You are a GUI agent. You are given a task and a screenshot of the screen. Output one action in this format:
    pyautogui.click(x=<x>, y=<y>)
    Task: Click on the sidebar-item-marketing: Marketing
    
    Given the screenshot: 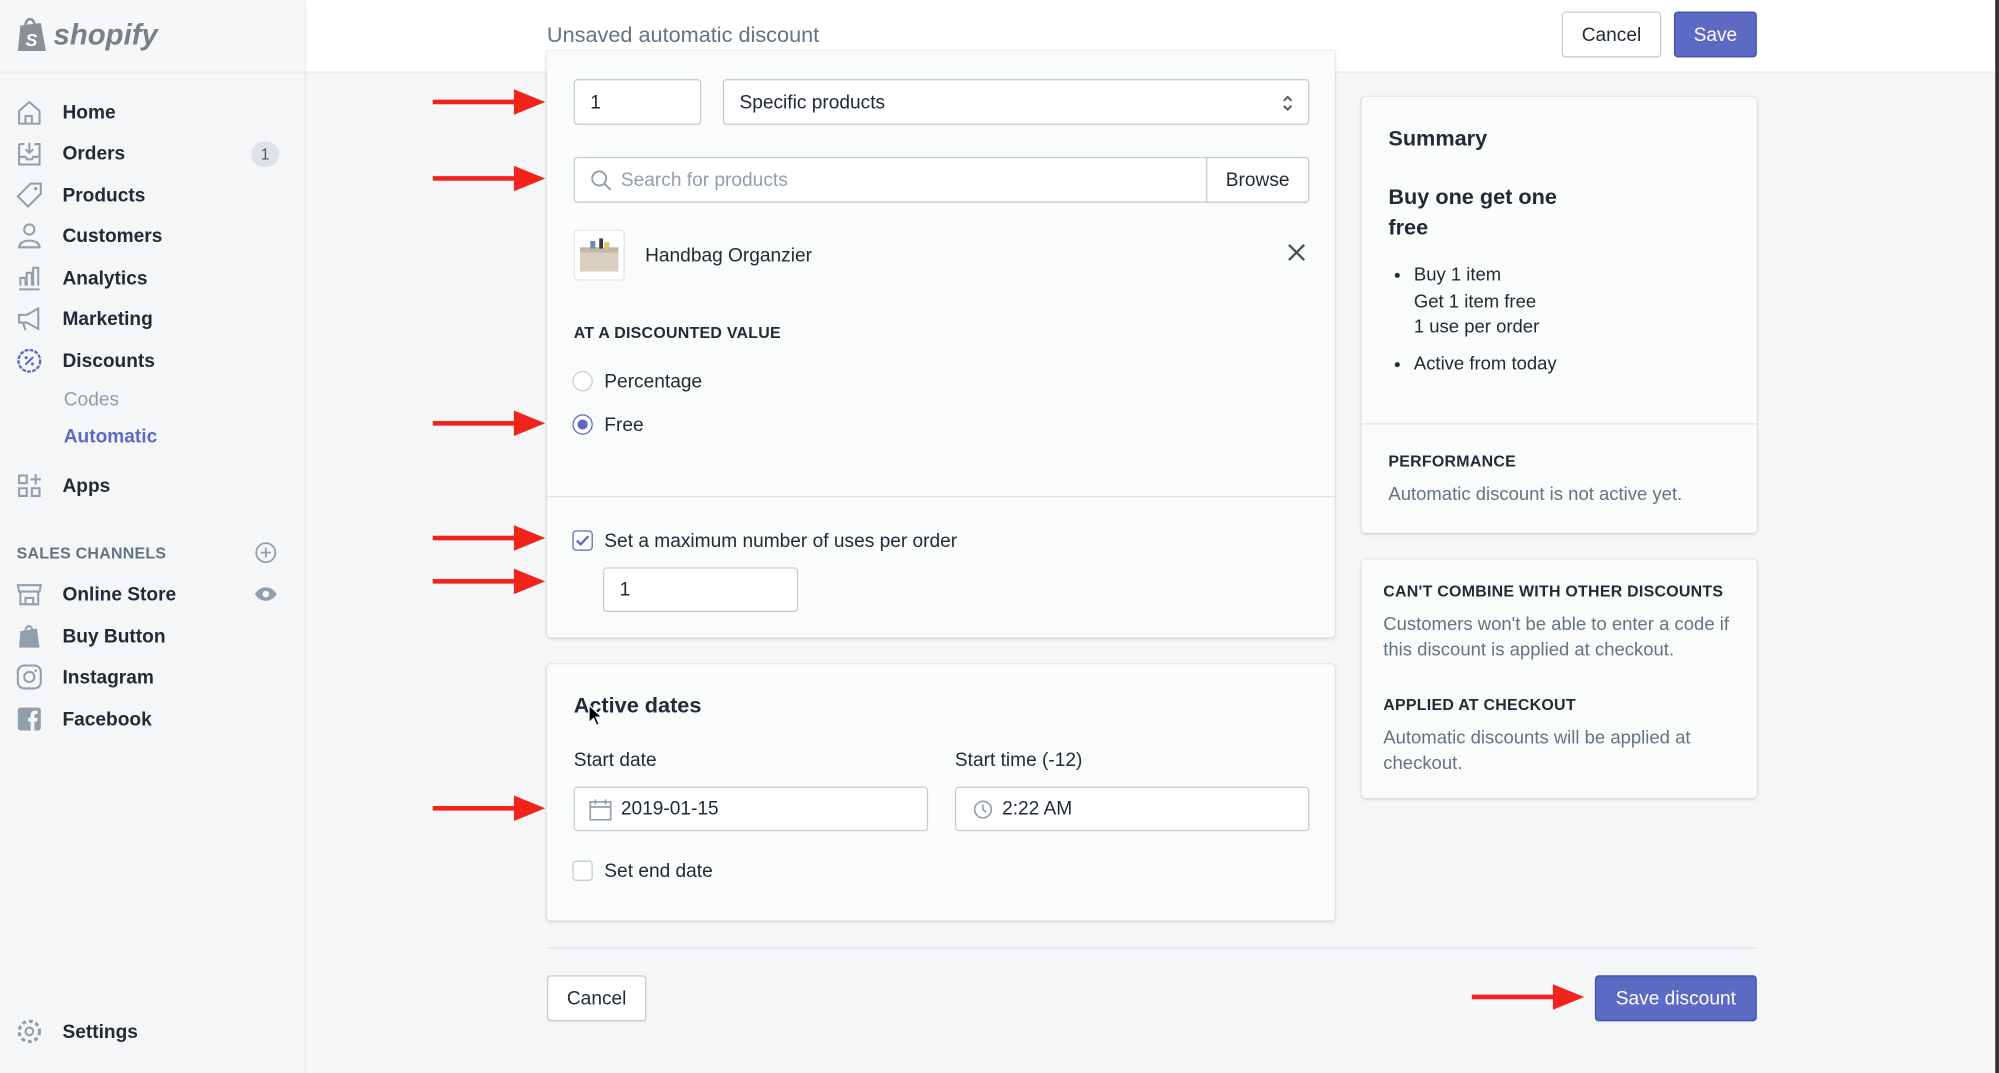 What is the action you would take?
    pyautogui.click(x=84, y=318)
    